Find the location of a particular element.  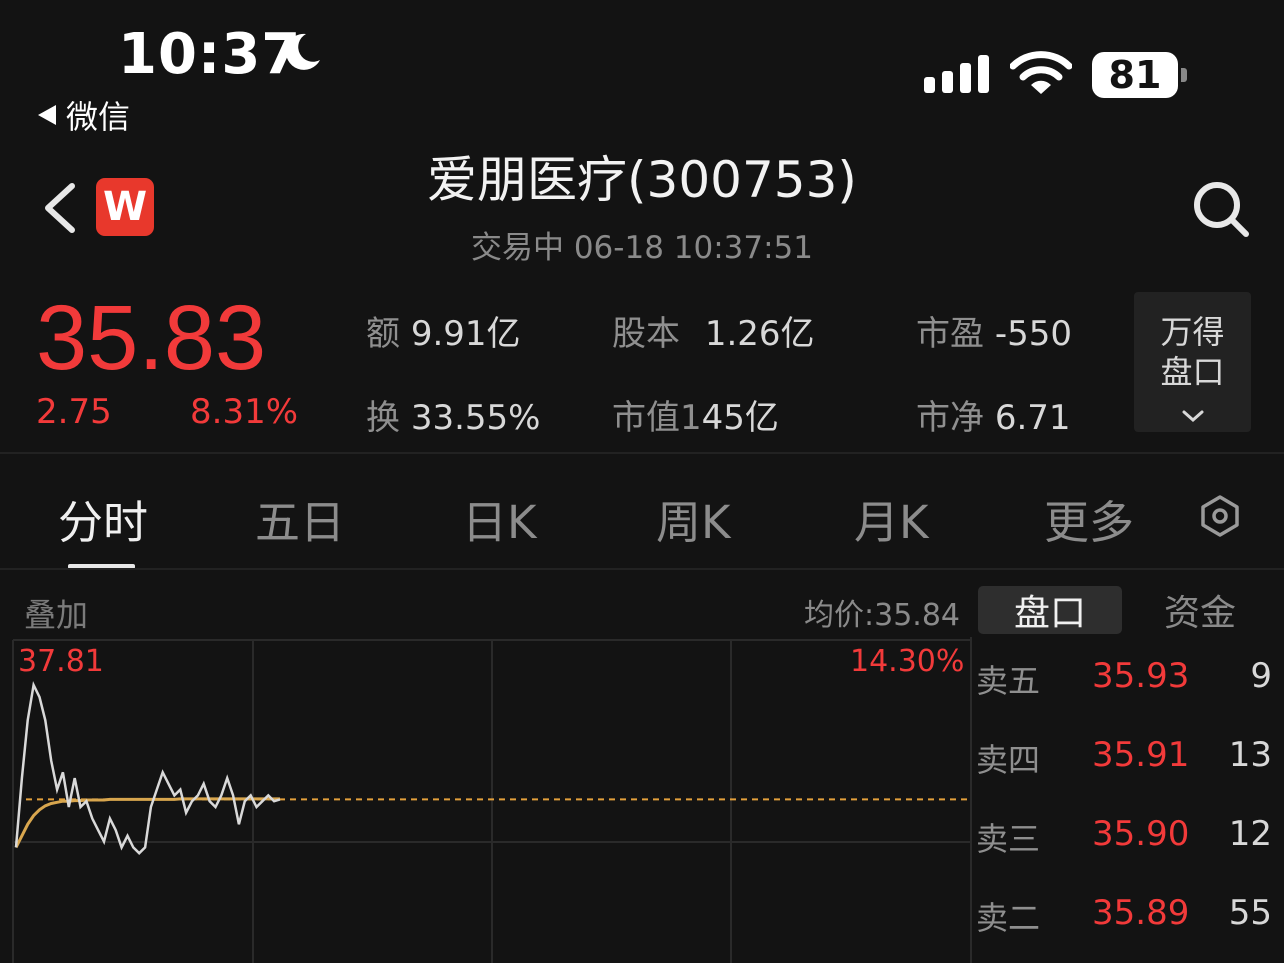

orderbook-row: 卖三 35.90 12 is located at coordinates (1124, 832).